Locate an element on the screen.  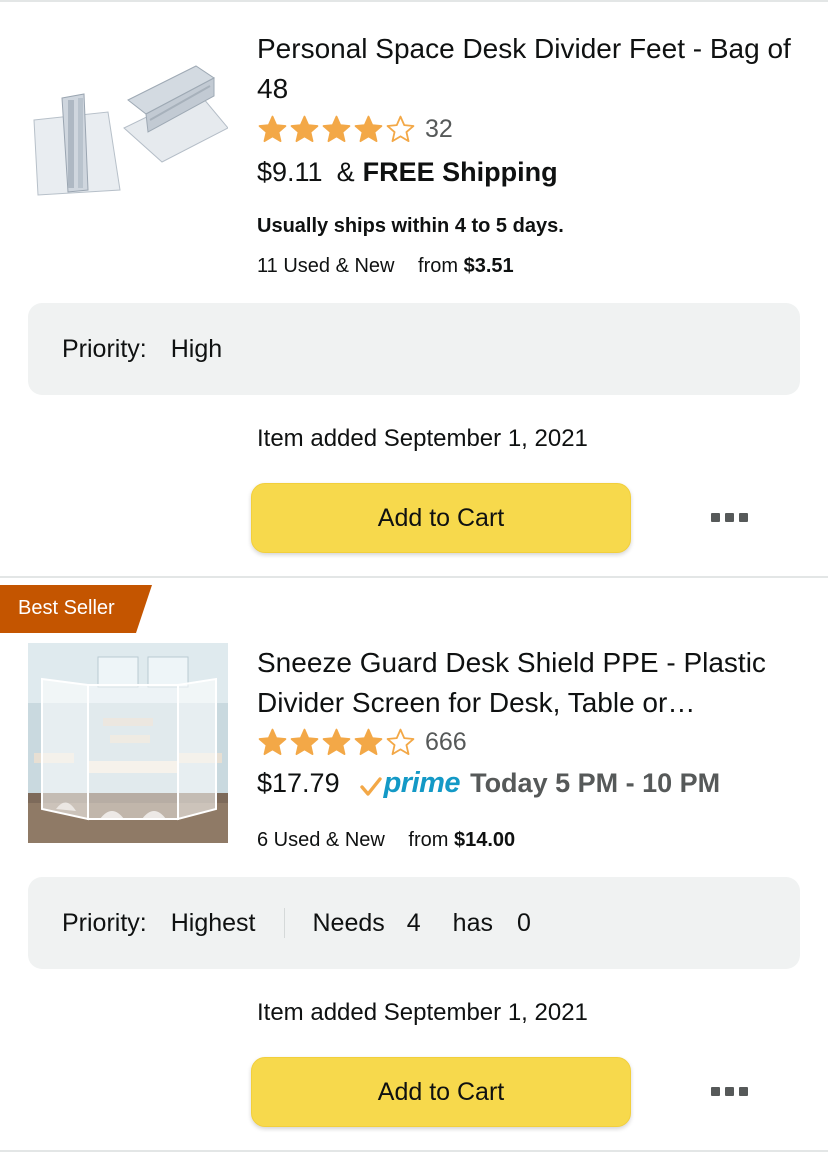
rating-count: 666 is located at coordinates (446, 742).